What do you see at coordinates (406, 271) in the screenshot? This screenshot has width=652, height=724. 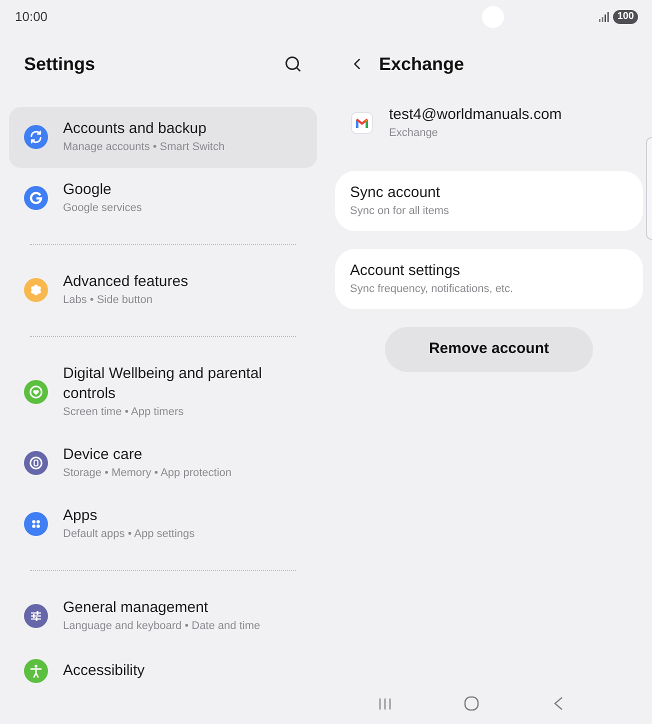 I see `card-title: Account settings` at bounding box center [406, 271].